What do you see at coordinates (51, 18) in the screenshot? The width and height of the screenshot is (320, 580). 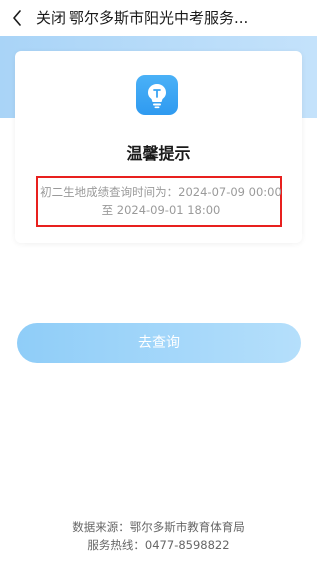 I see `close-button: 关闭` at bounding box center [51, 18].